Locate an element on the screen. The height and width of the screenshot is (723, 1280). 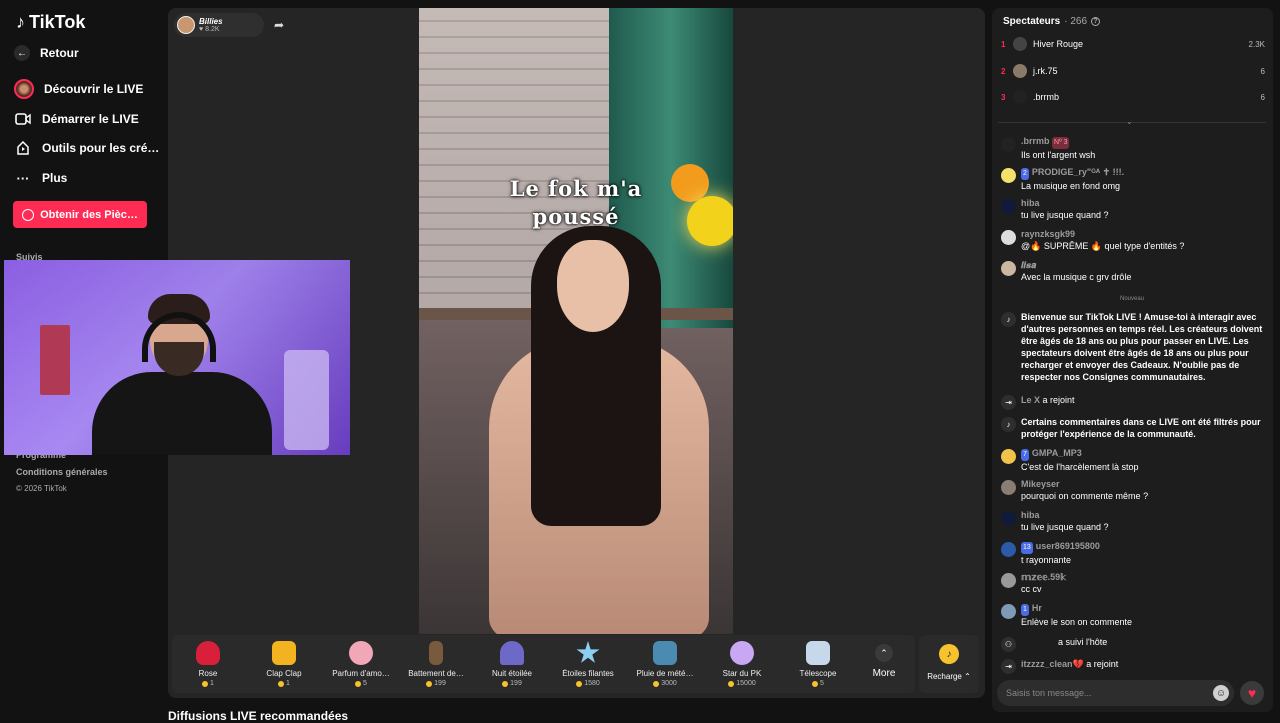
chat-badge: Nº 3 is located at coordinates (1061, 143).